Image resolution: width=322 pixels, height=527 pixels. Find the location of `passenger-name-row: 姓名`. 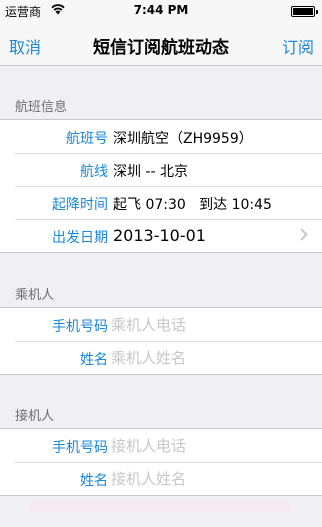

passenger-name-row: 姓名 is located at coordinates (161, 357).